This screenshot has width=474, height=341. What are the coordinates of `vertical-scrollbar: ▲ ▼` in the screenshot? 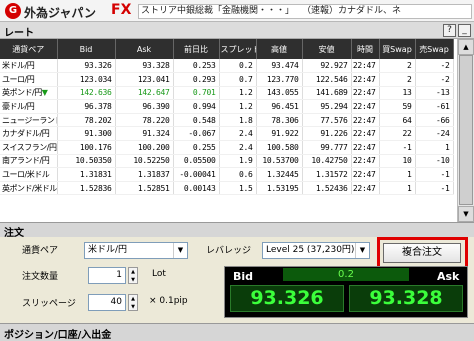 It's located at (465, 130).